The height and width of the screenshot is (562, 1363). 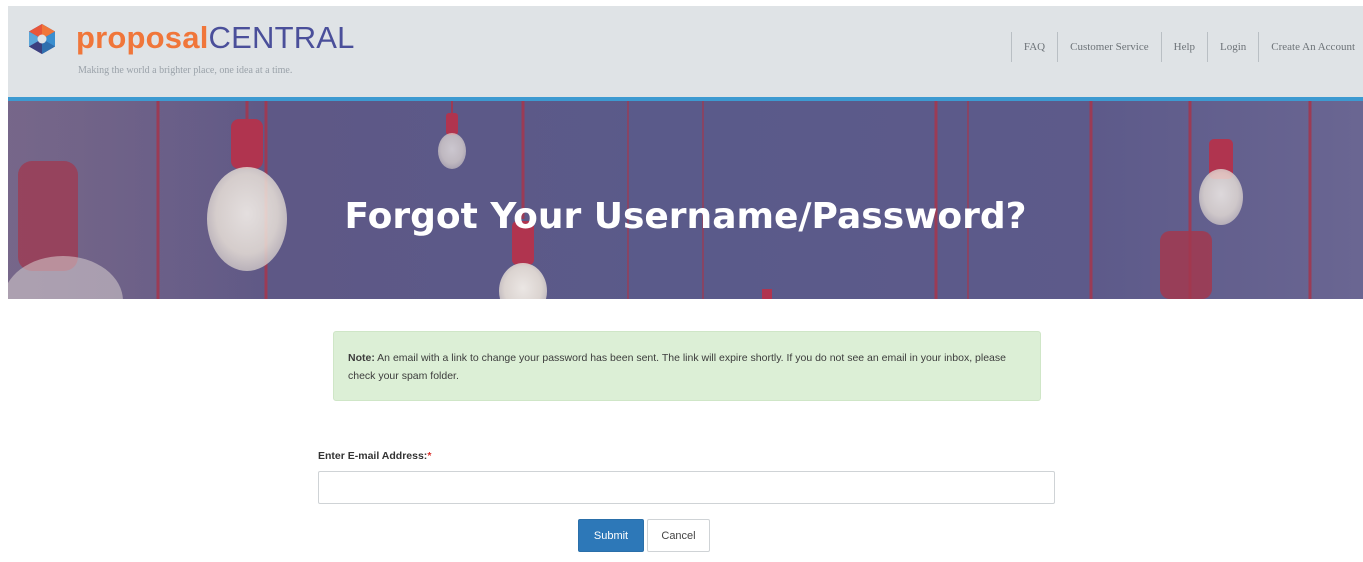 I want to click on nav-link-create-account: Create An Account, so click(x=1311, y=47).